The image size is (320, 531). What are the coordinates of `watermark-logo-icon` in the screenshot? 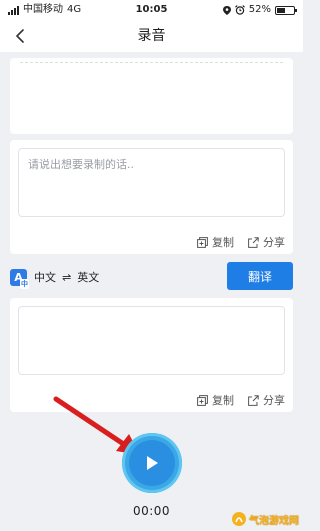 It's located at (239, 519).